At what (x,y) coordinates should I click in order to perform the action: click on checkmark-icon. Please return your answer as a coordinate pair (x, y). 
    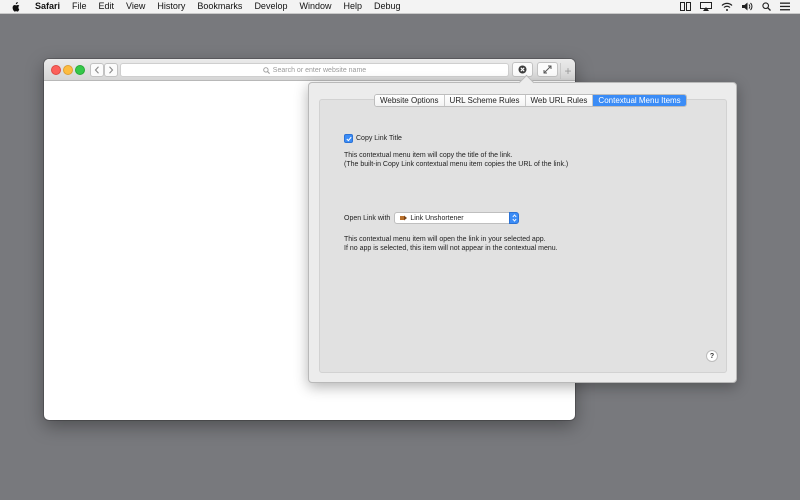
    Looking at the image, I should click on (348, 138).